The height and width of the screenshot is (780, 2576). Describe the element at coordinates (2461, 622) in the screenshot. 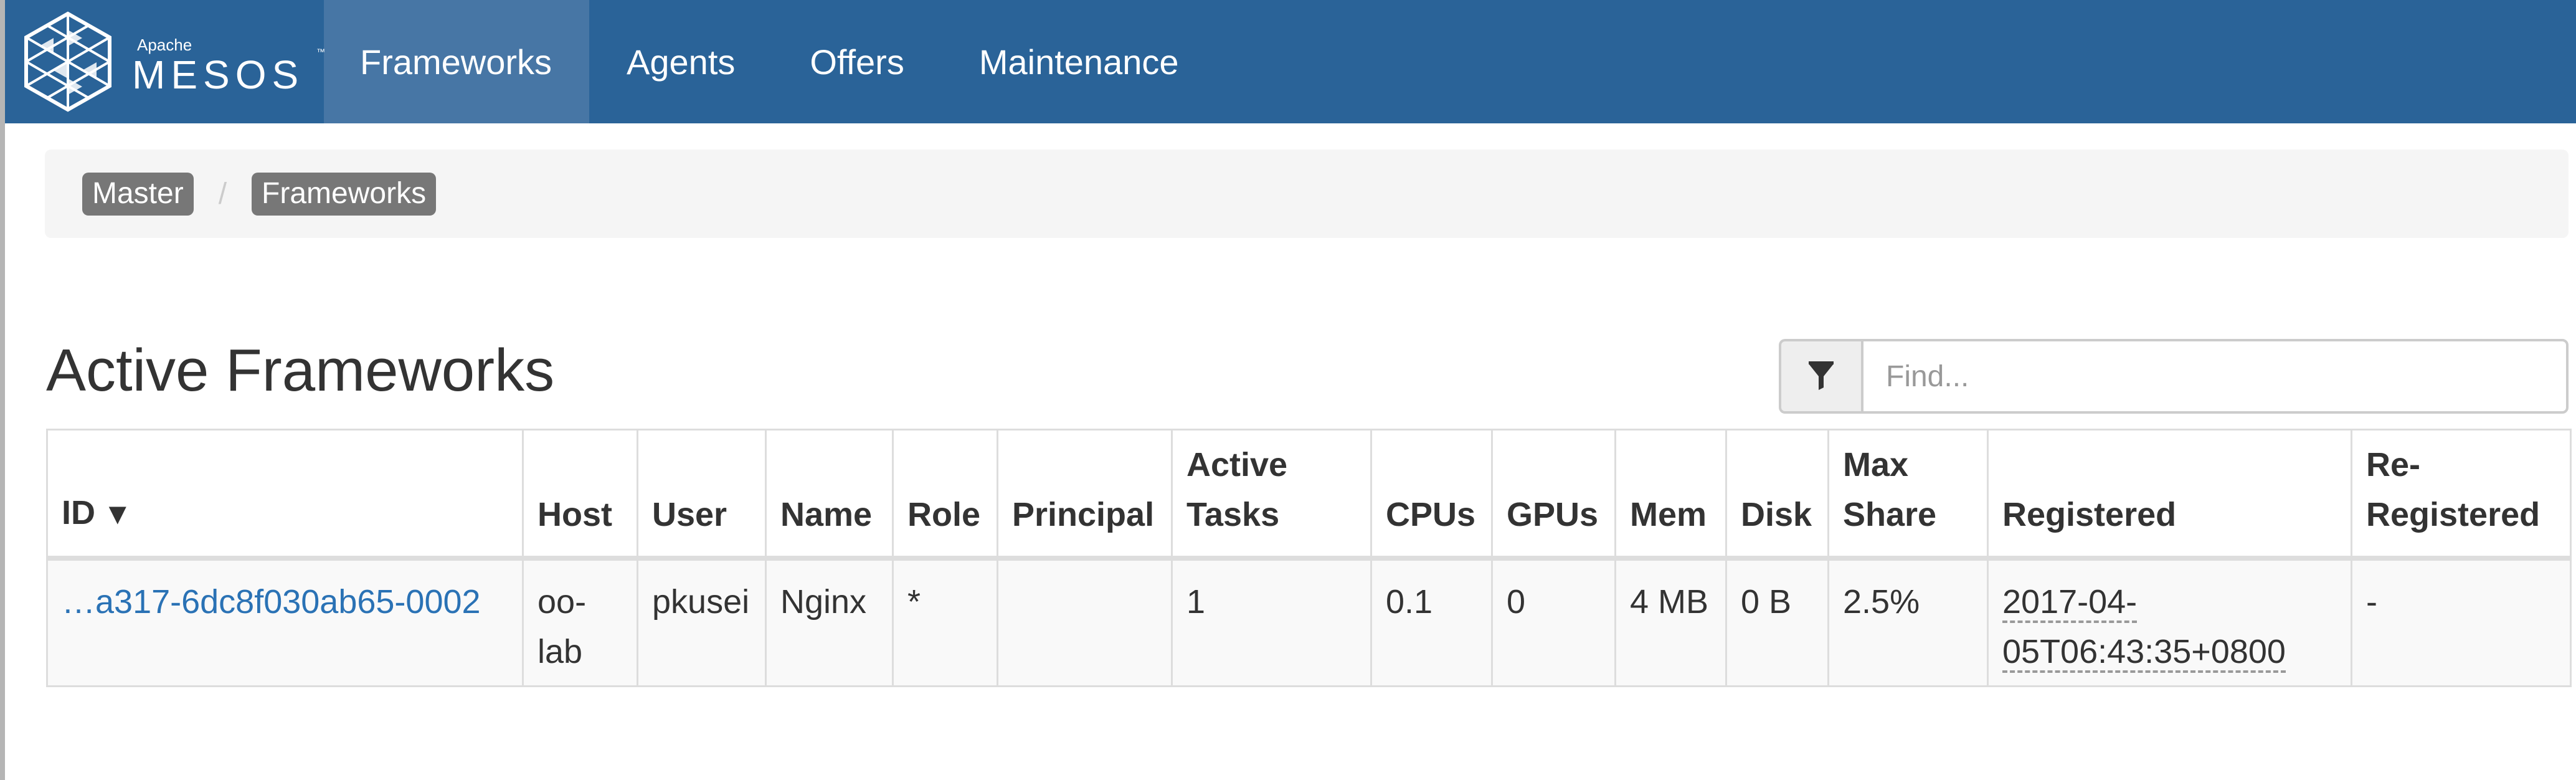

I see `cell-re-registered: -` at that location.